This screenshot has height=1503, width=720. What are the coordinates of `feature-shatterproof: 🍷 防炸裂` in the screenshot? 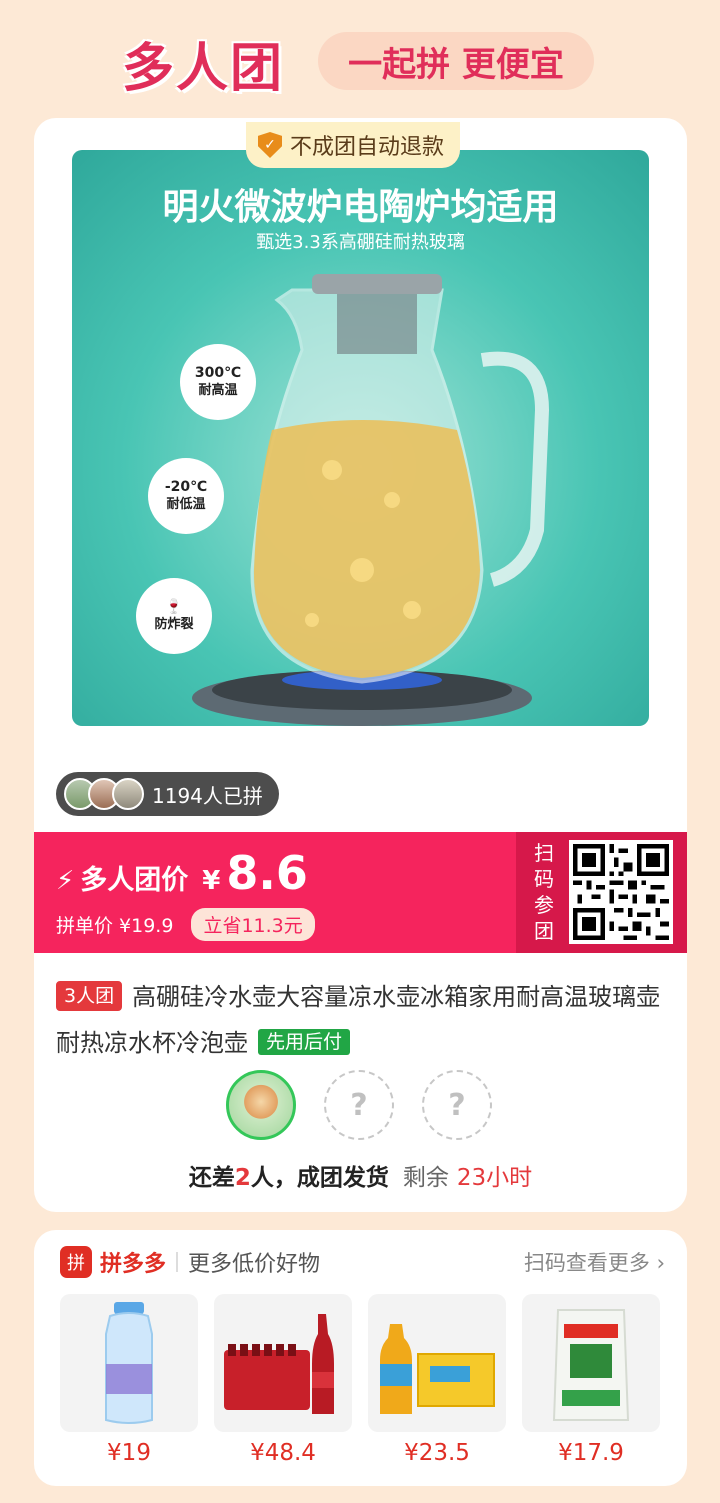 It's located at (174, 616).